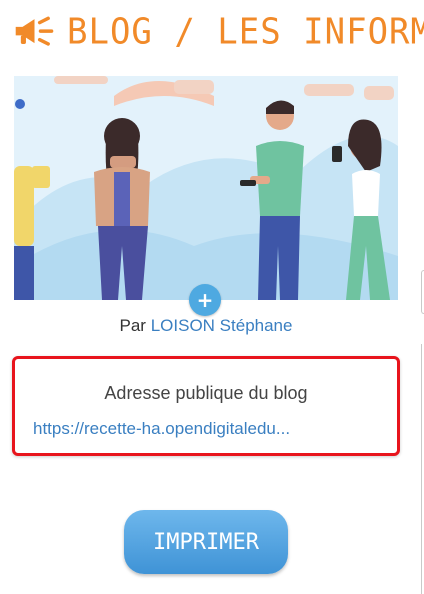 Image resolution: width=424 pixels, height=594 pixels. I want to click on page-header: BLOG / LES INFORMATI, so click(219, 32).